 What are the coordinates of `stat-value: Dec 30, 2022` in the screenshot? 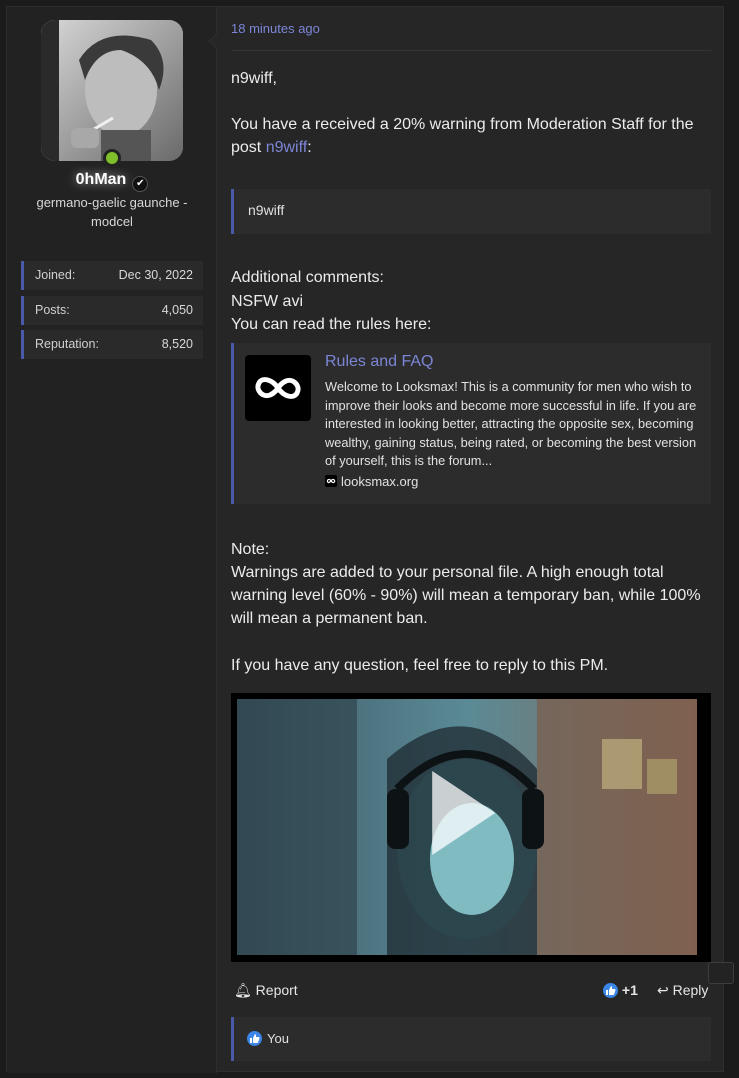 It's located at (155, 275).